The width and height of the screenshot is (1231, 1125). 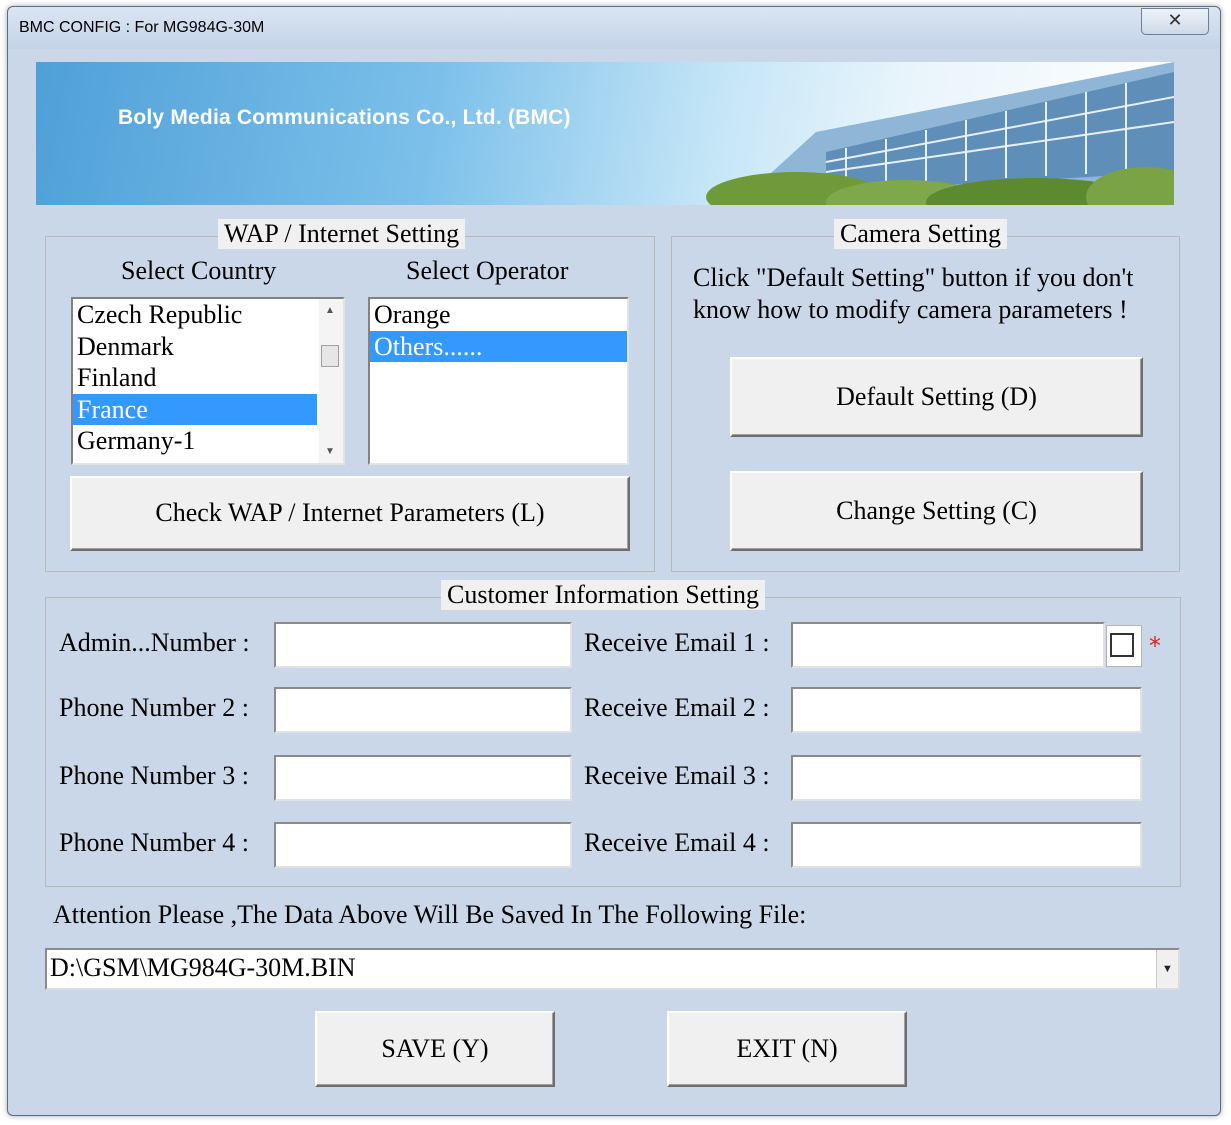 I want to click on window-title: BMC CONFIG : For MG984G-30M, so click(x=142, y=27).